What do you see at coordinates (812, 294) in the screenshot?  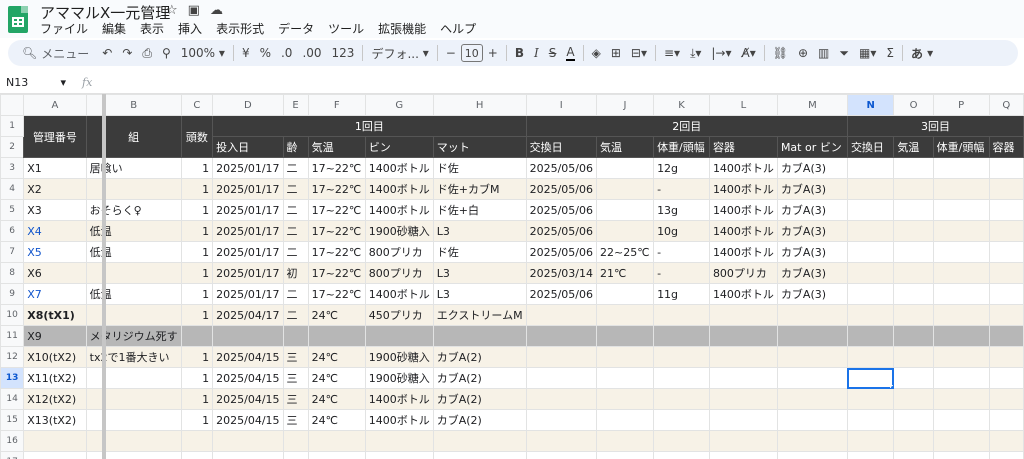 I see `grid-cell: カブA(3)` at bounding box center [812, 294].